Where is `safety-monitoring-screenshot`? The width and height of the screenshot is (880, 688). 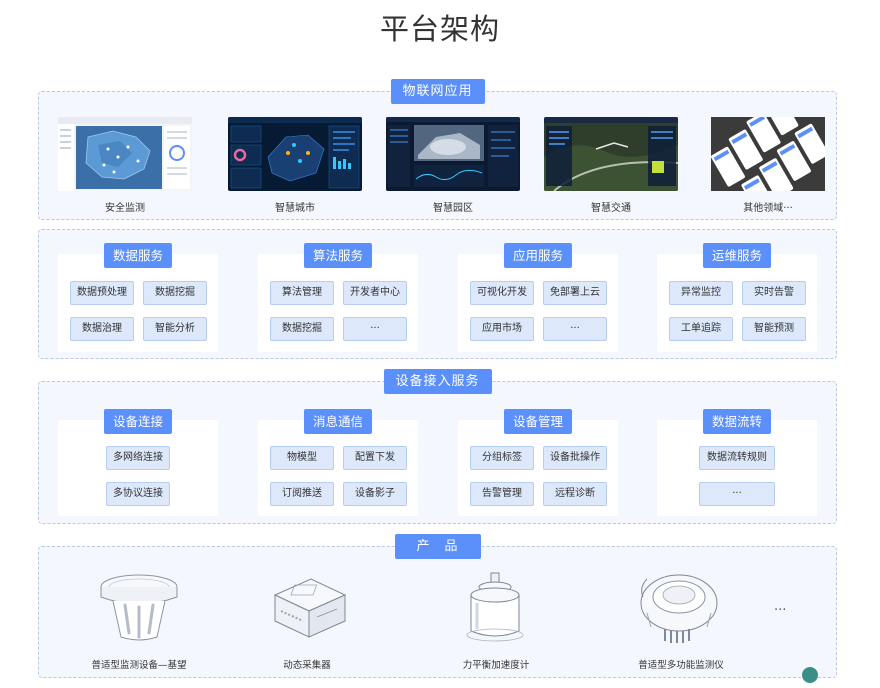 safety-monitoring-screenshot is located at coordinates (125, 154).